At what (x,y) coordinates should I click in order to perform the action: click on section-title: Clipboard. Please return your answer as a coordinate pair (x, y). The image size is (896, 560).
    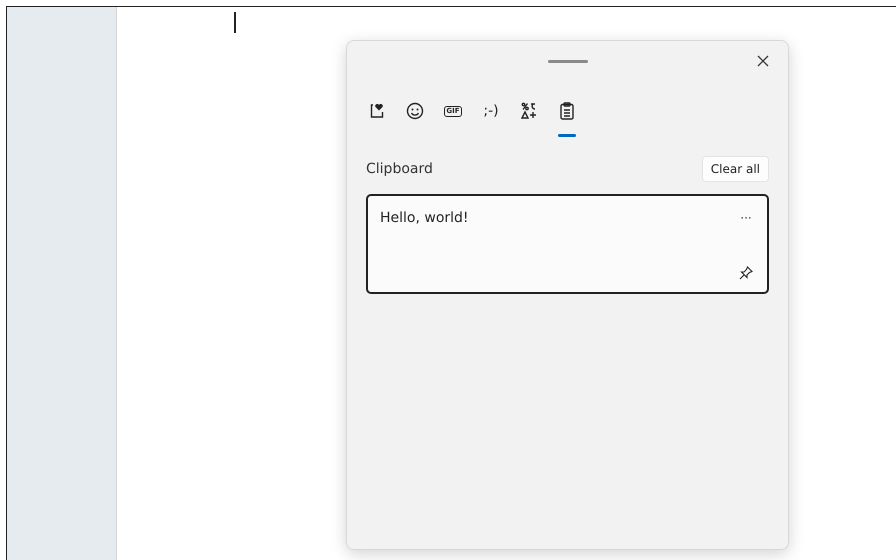
    Looking at the image, I should click on (399, 169).